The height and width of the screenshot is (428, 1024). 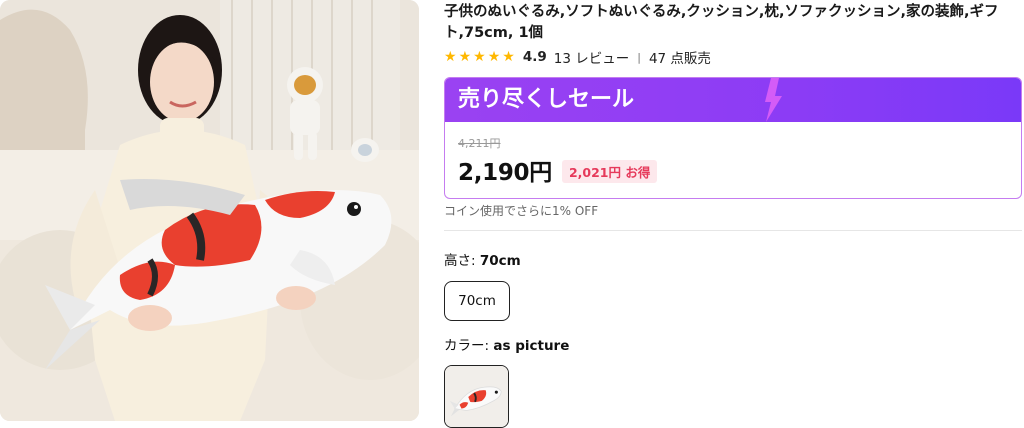 I want to click on color-option-label: カラー: as picture, so click(x=506, y=344).